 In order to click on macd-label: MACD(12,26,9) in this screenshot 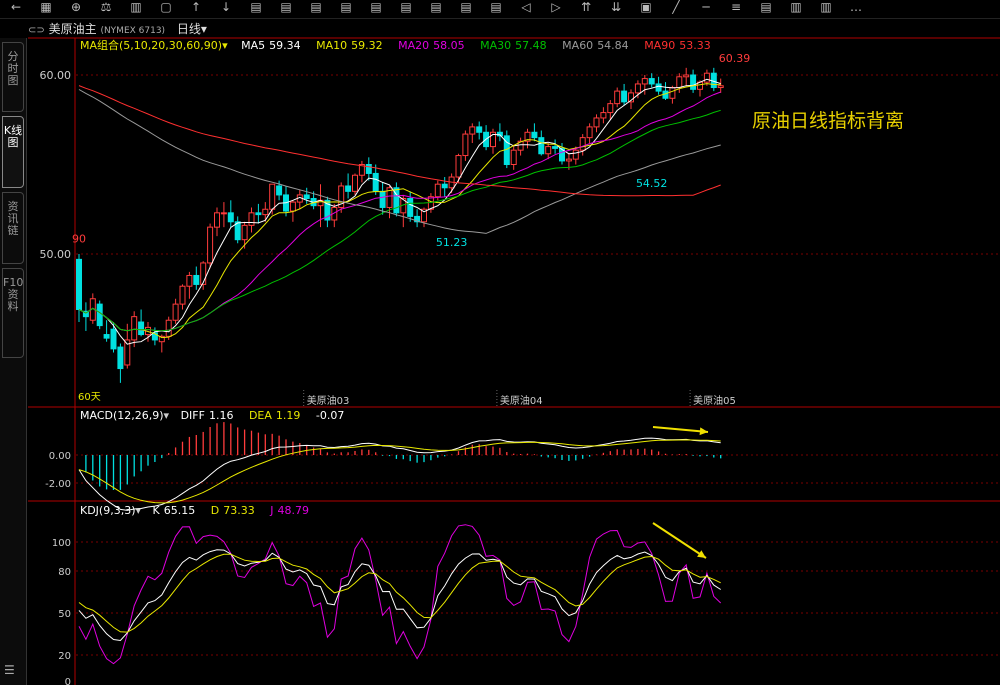, I will do `click(122, 415)`.